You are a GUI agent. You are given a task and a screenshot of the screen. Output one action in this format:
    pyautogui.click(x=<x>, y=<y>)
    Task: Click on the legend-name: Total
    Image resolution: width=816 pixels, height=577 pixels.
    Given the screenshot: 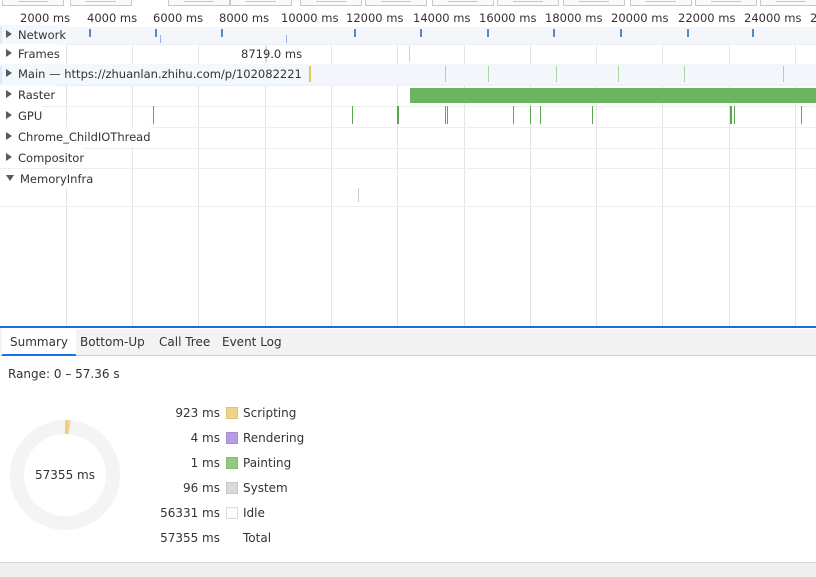 What is the action you would take?
    pyautogui.click(x=257, y=538)
    